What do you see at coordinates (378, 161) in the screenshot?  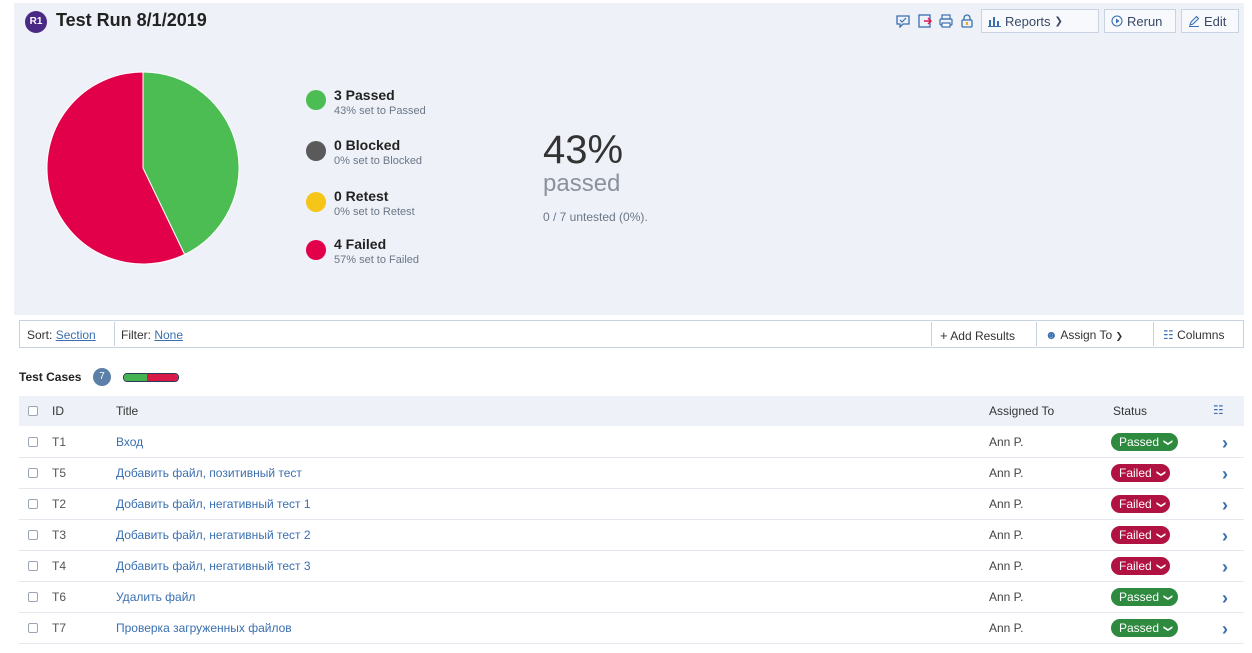 I see `legend-sub-blocked: 0% set to Blocked` at bounding box center [378, 161].